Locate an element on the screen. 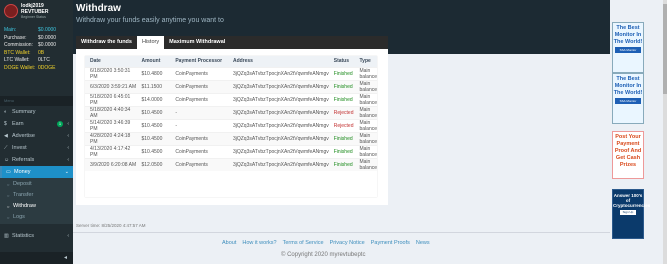 The image size is (667, 264). nav-item-statistics: ▥ Statistics ‹ is located at coordinates (36, 236).